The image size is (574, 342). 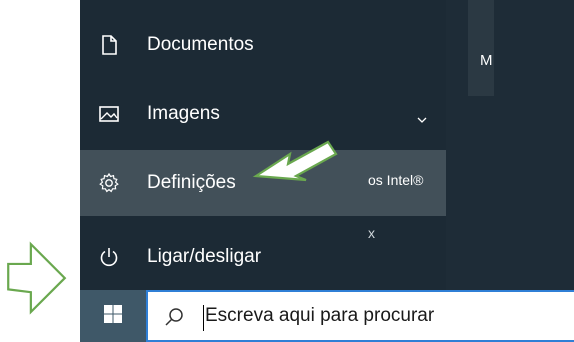 What do you see at coordinates (191, 182) in the screenshot?
I see `start-item-label: Definições` at bounding box center [191, 182].